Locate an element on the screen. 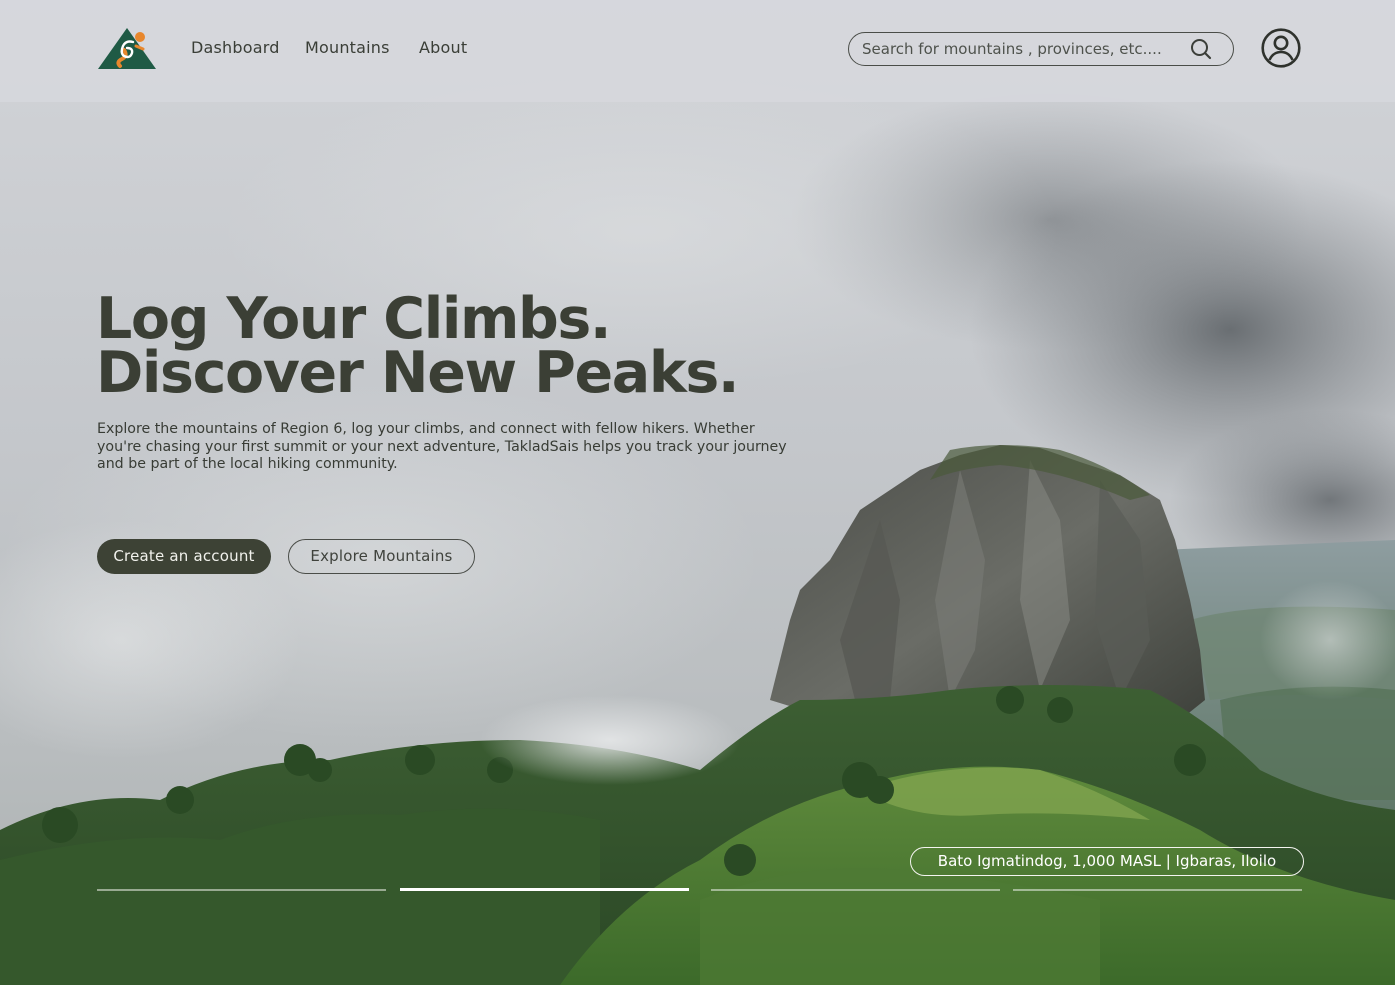 The width and height of the screenshot is (1395, 985). hero-title-line-1: Log Your Climbs. is located at coordinates (354, 319).